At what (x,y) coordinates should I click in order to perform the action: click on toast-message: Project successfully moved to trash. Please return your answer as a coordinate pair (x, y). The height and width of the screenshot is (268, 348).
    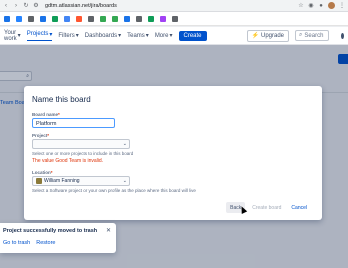
    Looking at the image, I should click on (50, 231).